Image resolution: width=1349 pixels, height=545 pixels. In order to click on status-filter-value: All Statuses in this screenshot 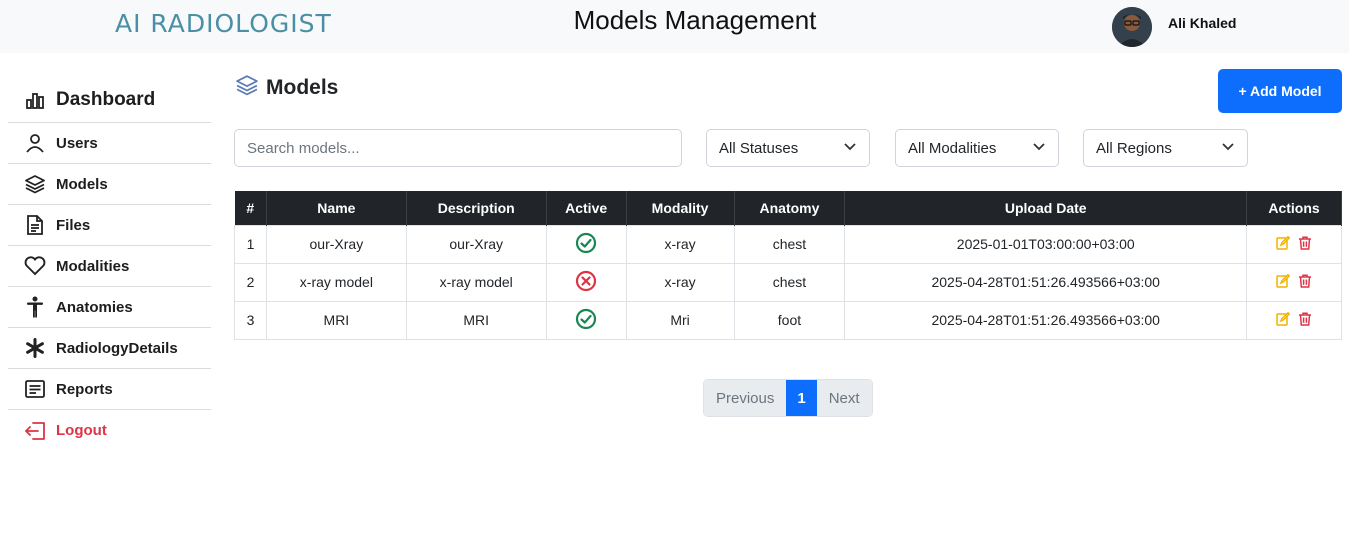, I will do `click(759, 148)`.